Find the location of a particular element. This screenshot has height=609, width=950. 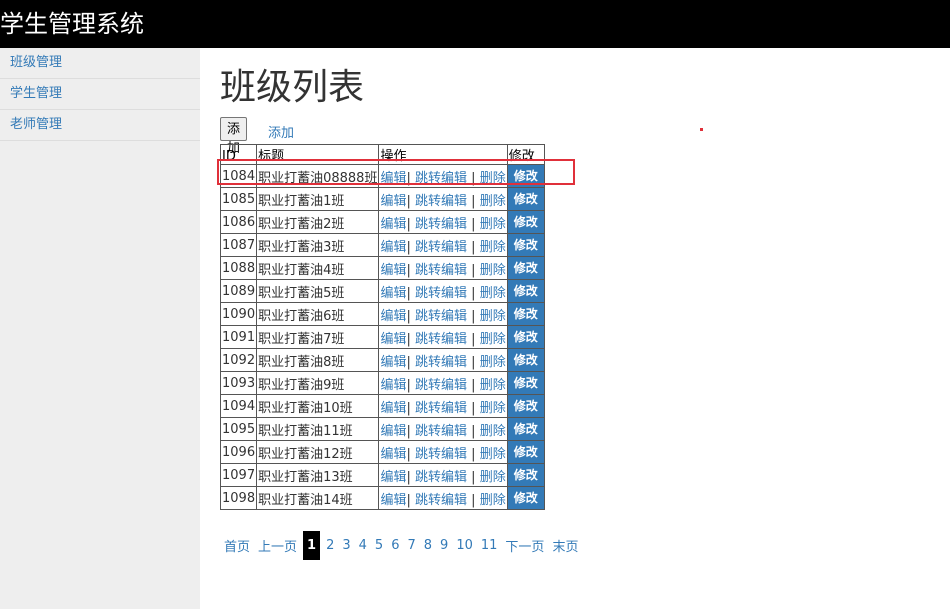

add-button: 添加 is located at coordinates (234, 136).